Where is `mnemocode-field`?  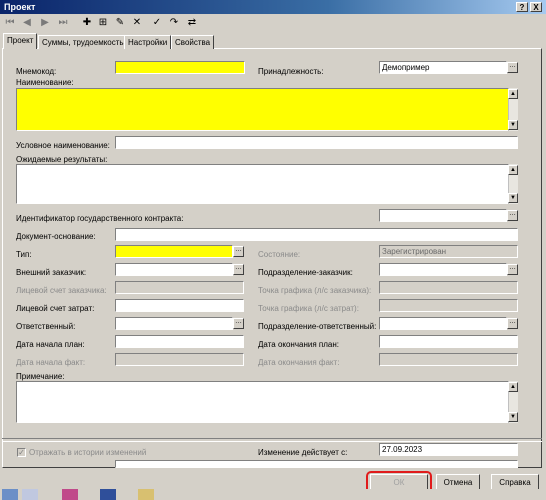
mnemocode-field is located at coordinates (180, 67).